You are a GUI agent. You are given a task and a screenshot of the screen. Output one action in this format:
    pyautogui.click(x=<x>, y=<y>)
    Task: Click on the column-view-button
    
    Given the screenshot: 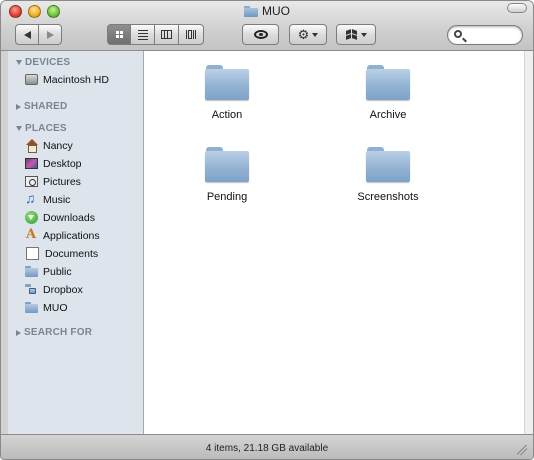 What is the action you would take?
    pyautogui.click(x=166, y=34)
    